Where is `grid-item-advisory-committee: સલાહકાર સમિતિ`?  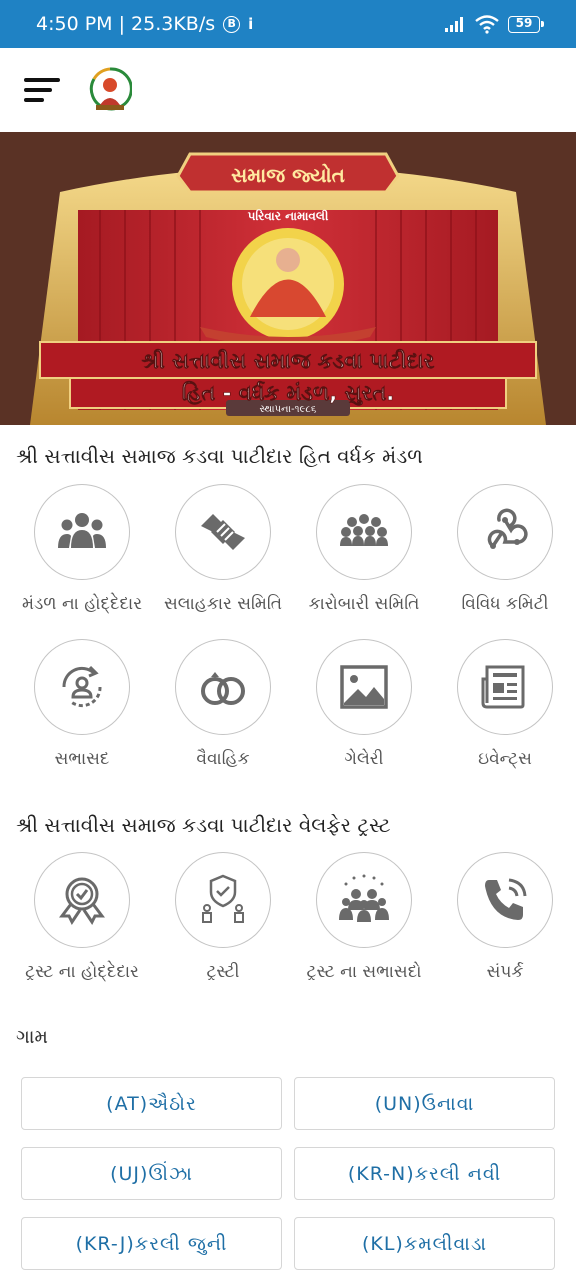
grid-item-advisory-committee: સલાહકાર સમિતિ is located at coordinates (223, 549).